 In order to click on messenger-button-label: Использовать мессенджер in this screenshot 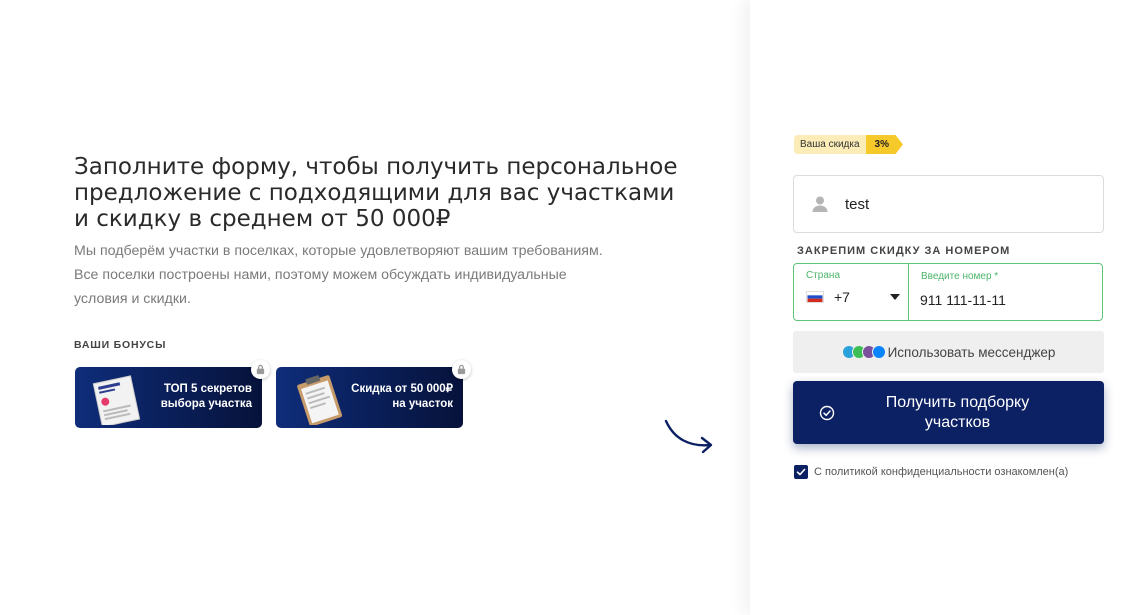, I will do `click(971, 352)`.